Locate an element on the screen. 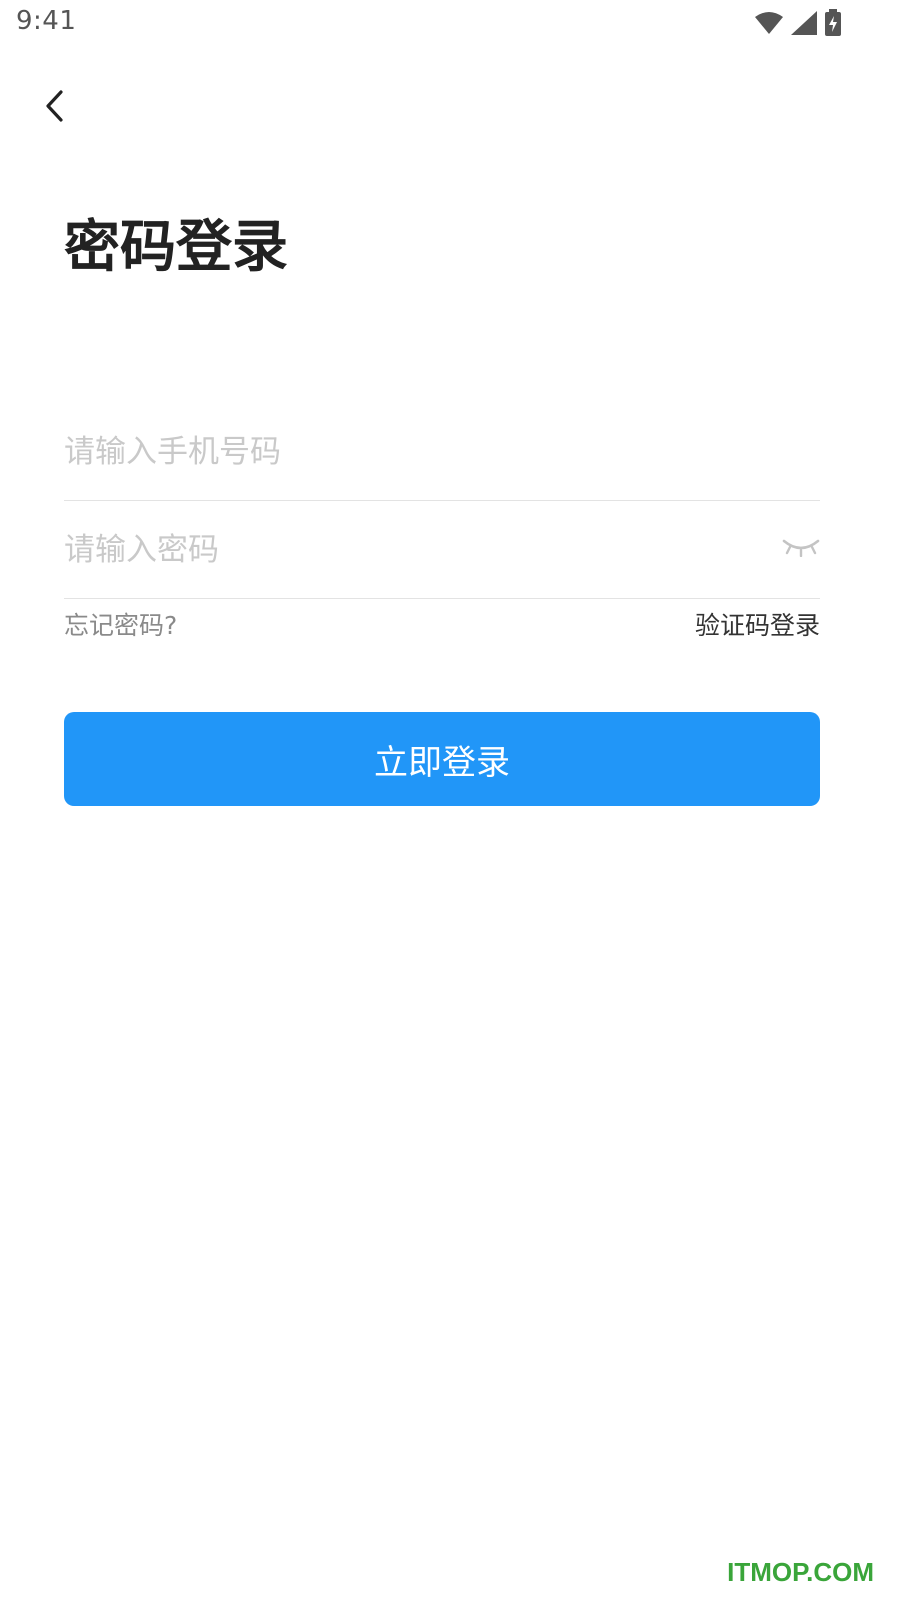 The height and width of the screenshot is (1600, 900). status-icons is located at coordinates (798, 23).